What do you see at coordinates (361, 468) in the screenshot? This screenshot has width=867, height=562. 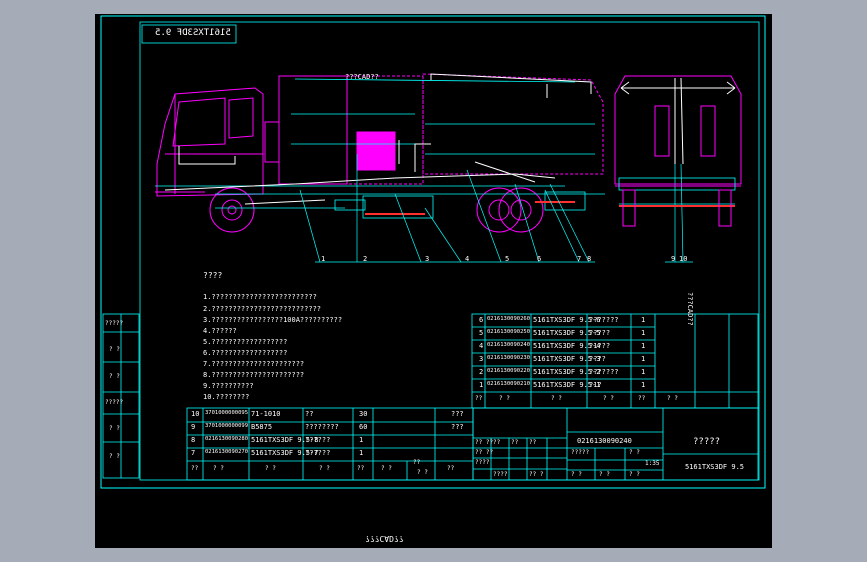 I see `bom-lower-header-qty: ??` at bounding box center [361, 468].